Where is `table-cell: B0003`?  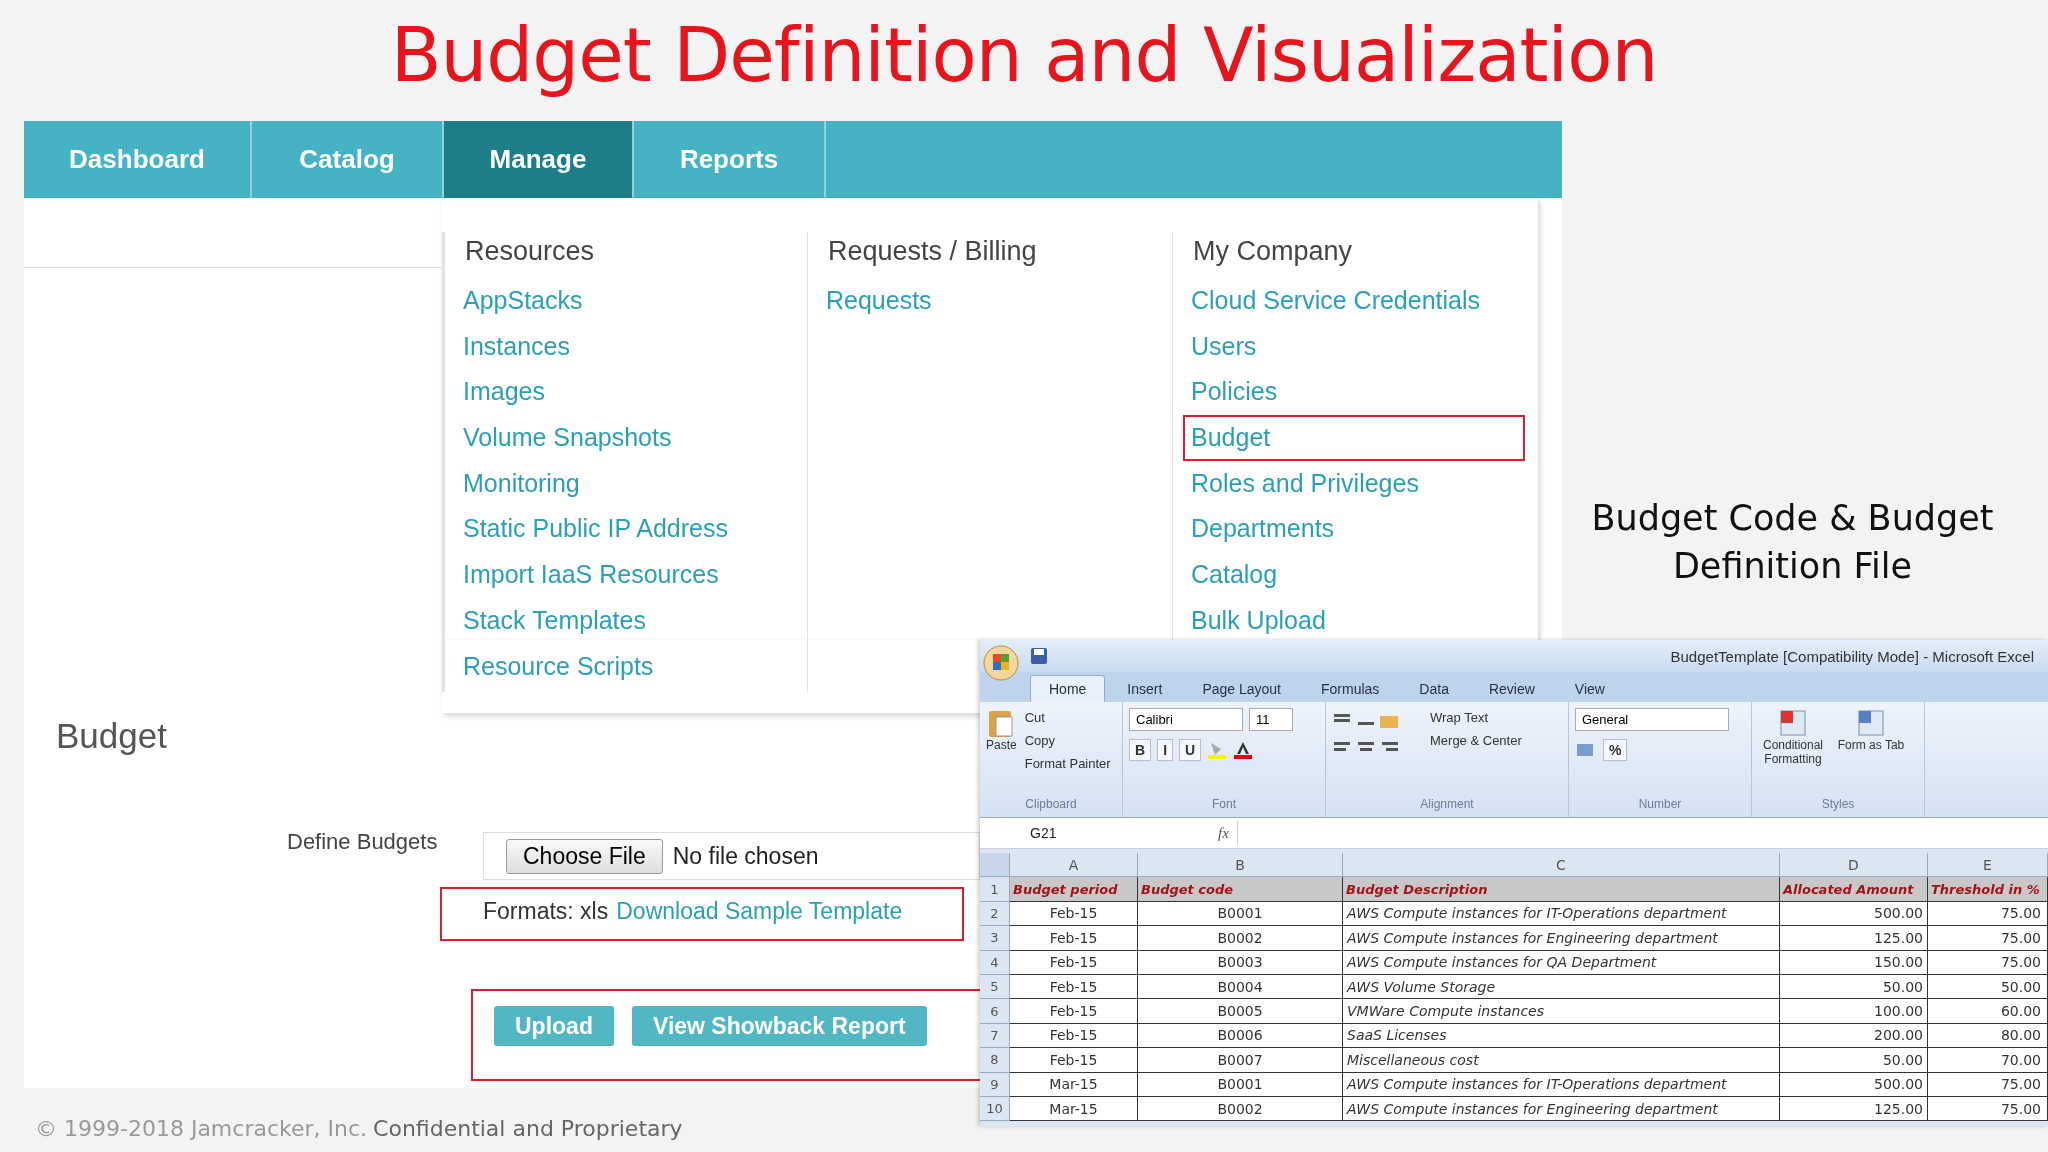 table-cell: B0003 is located at coordinates (1240, 962).